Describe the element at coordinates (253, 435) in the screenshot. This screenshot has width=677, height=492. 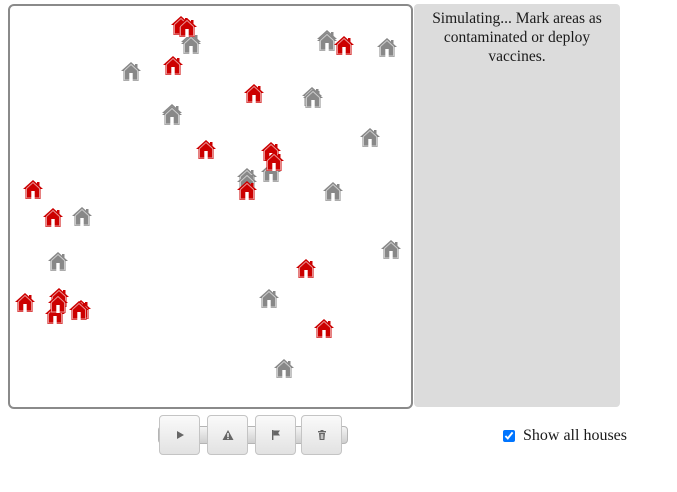
I see `toolbar` at that location.